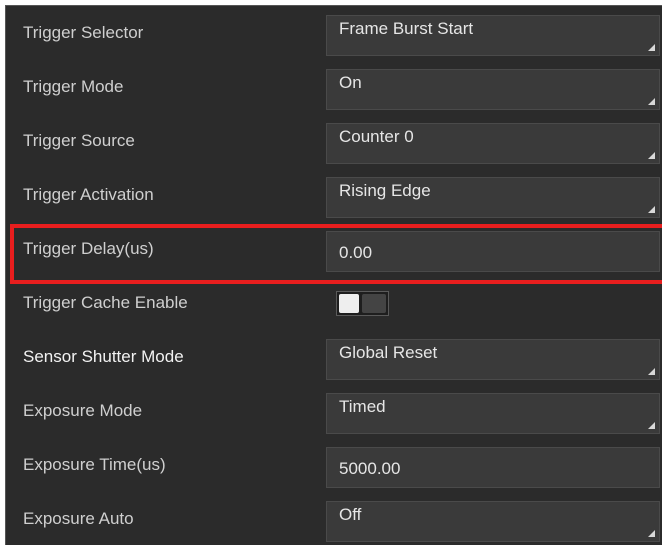  Describe the element at coordinates (79, 140) in the screenshot. I see `trigger-source-label: Trigger Source` at that location.